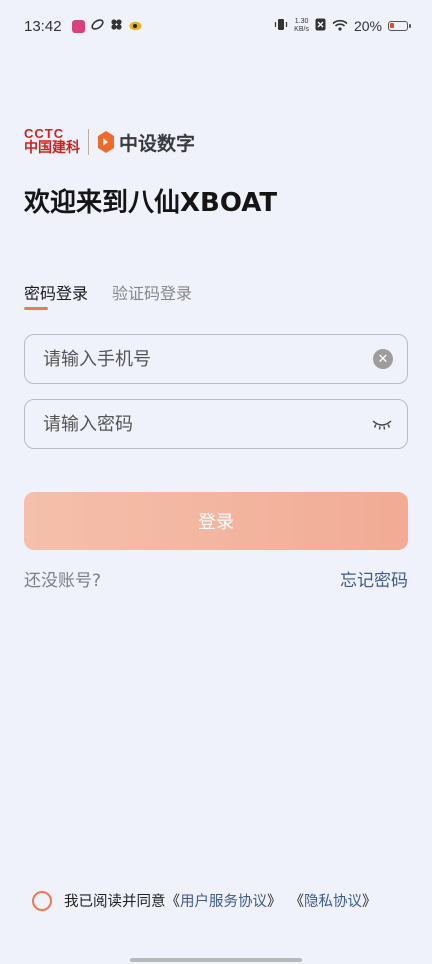  Describe the element at coordinates (152, 296) in the screenshot. I see `tab-code-login: 验证码登录` at that location.